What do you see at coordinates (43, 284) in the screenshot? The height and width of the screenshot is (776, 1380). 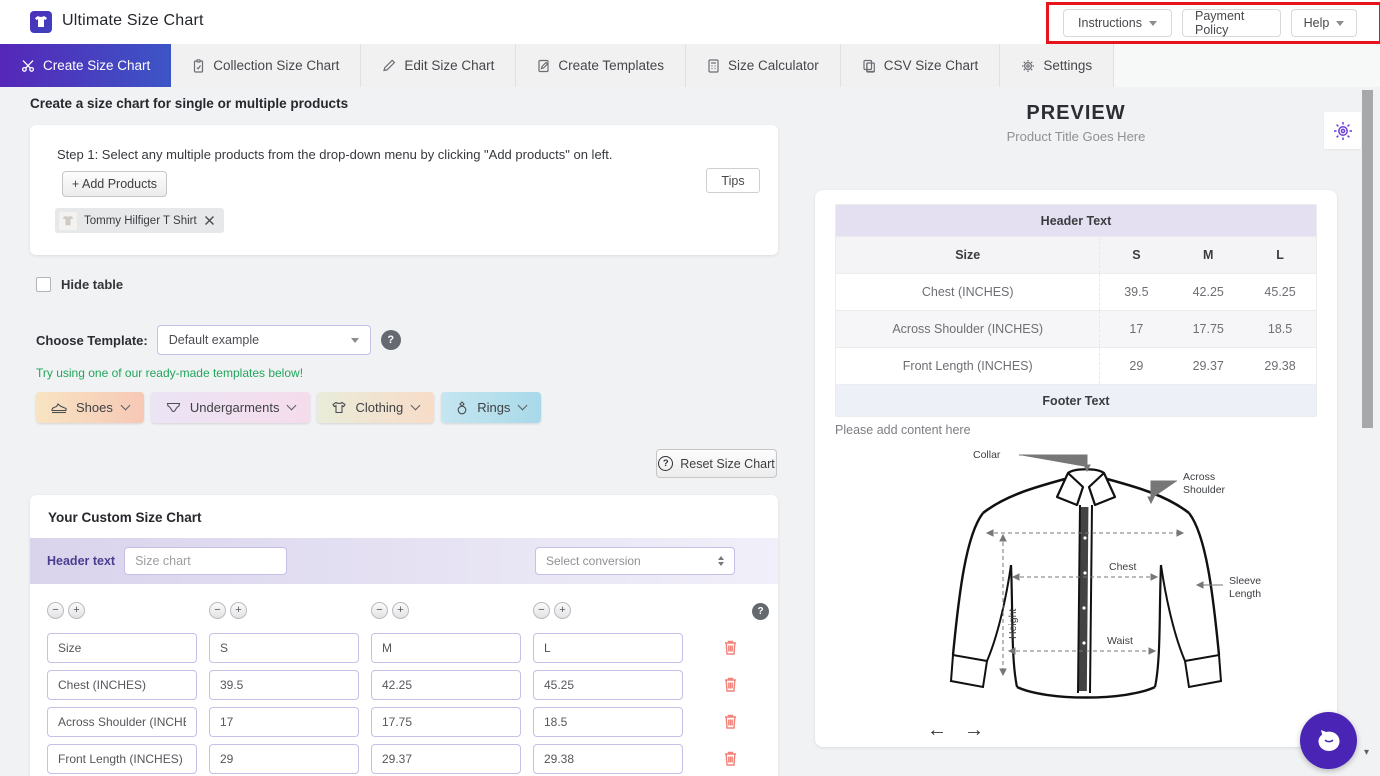 I see `hide-table-checkbox` at bounding box center [43, 284].